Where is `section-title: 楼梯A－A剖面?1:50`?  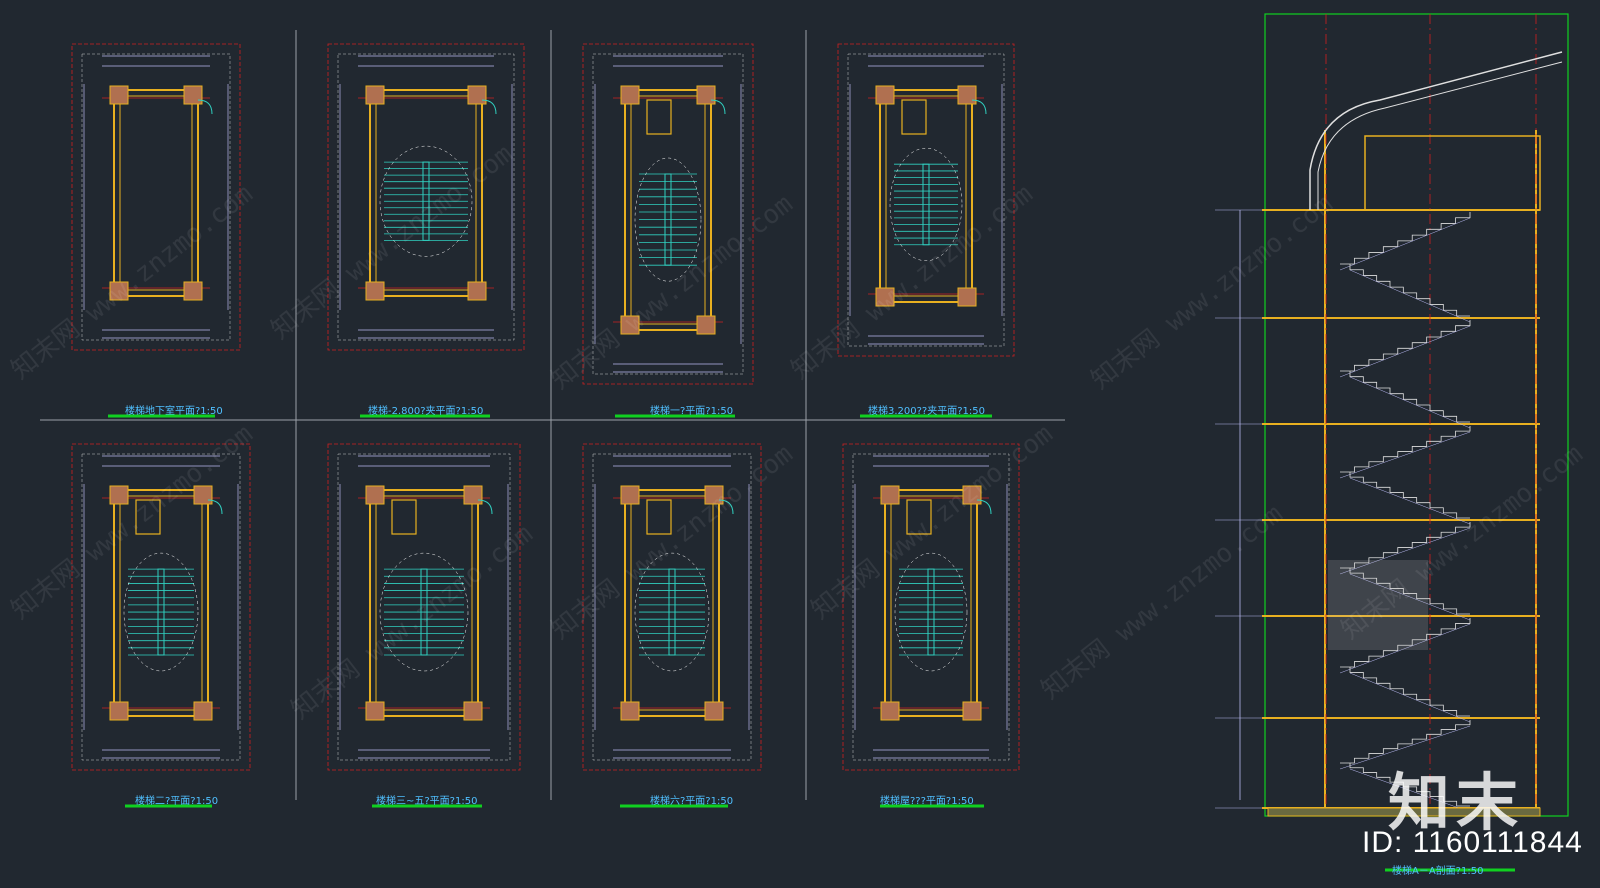 section-title: 楼梯A－A剖面?1:50 is located at coordinates (1438, 871).